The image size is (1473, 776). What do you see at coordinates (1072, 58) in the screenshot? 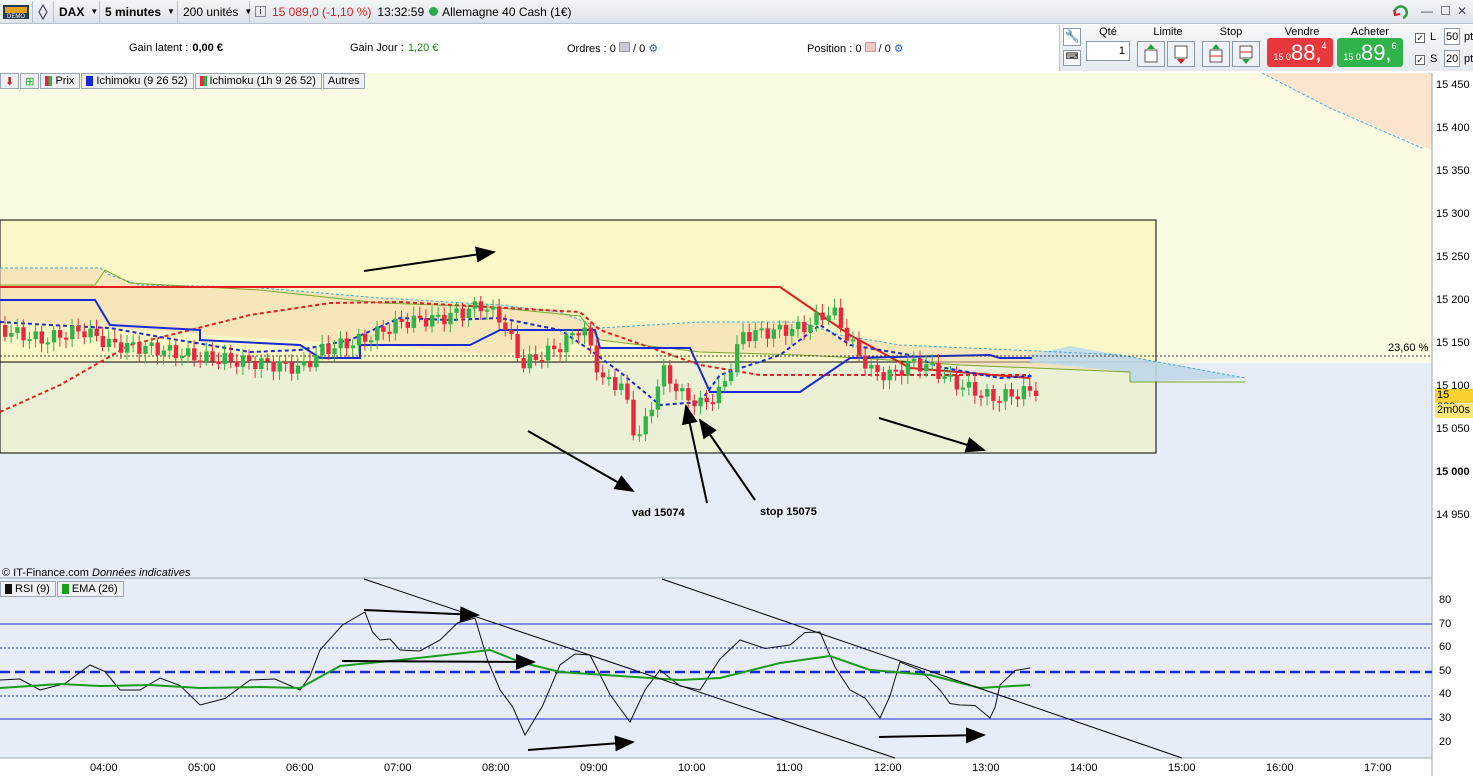
I see `keyboard-icon: ⌨` at bounding box center [1072, 58].